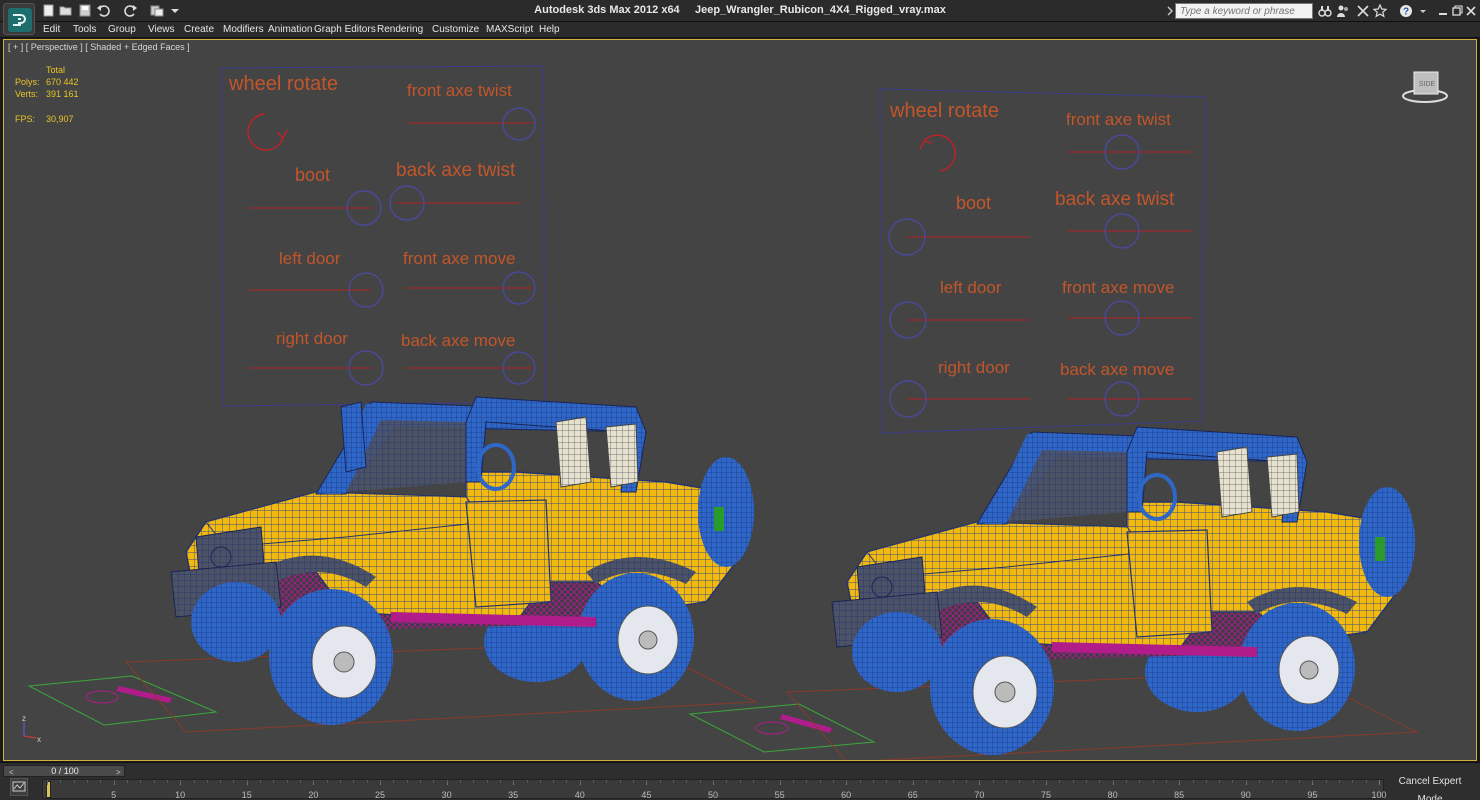 The height and width of the screenshot is (800, 1480). I want to click on menu-help: Help, so click(549, 29).